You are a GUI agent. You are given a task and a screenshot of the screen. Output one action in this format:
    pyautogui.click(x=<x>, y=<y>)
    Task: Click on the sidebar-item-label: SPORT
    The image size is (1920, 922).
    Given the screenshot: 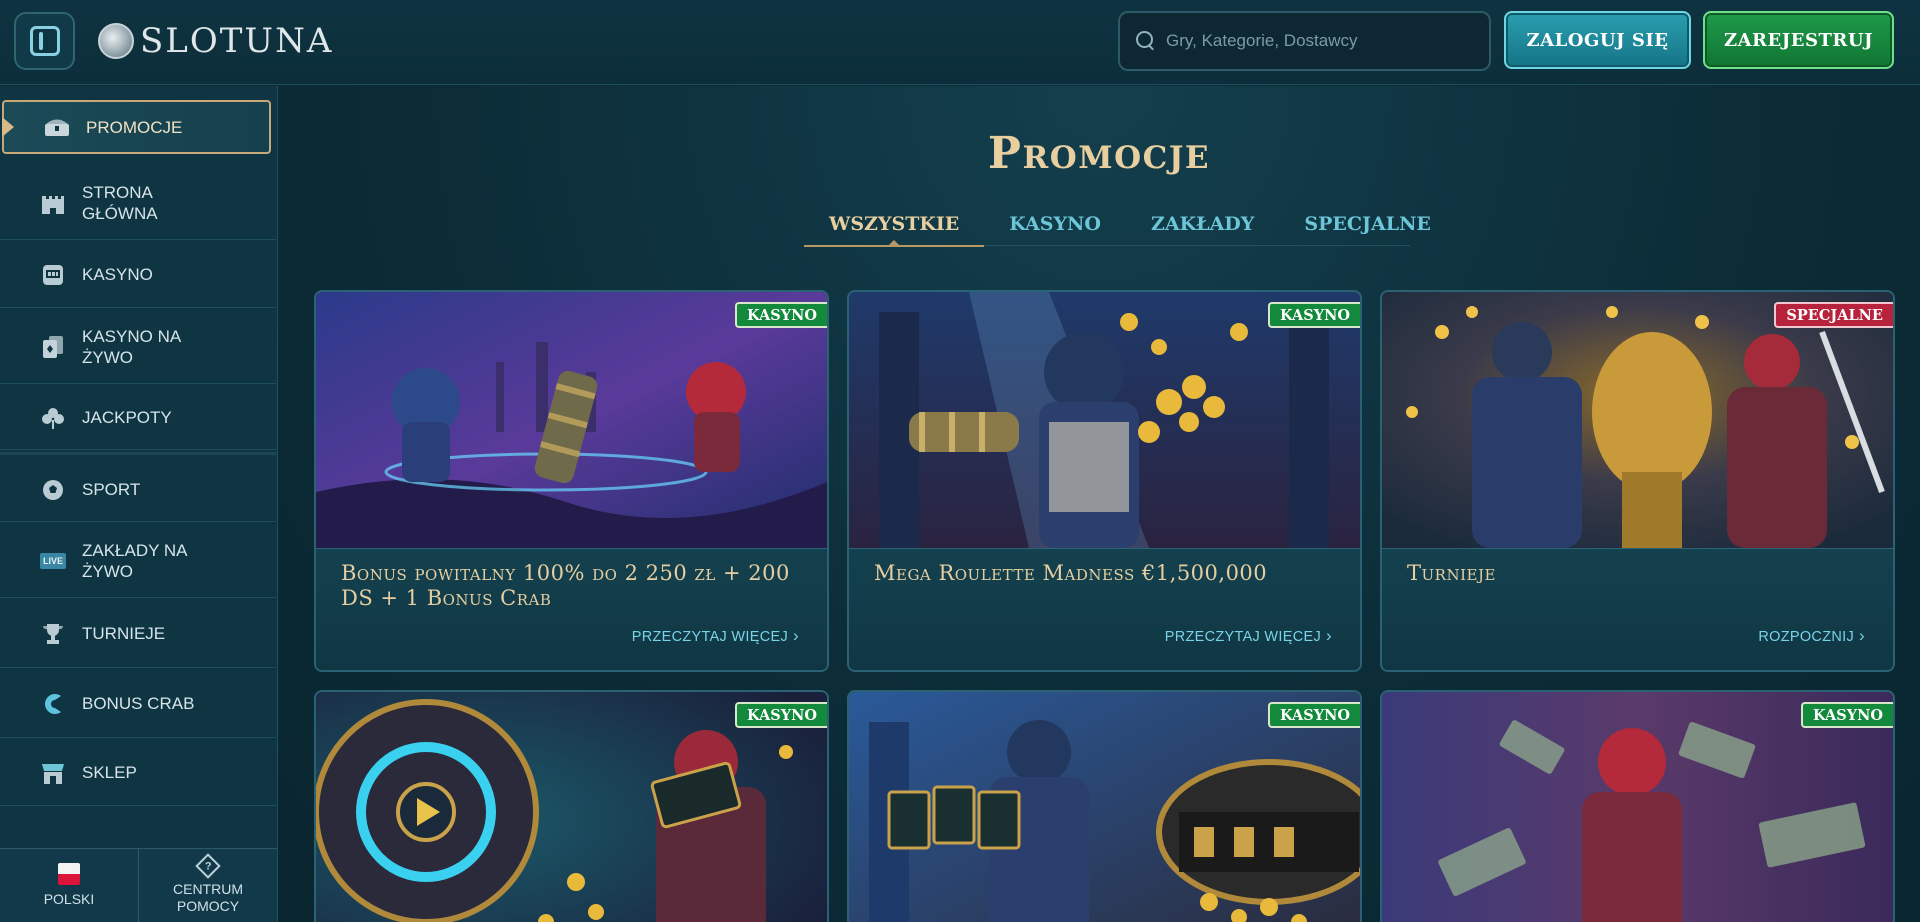 What is the action you would take?
    pyautogui.click(x=111, y=489)
    